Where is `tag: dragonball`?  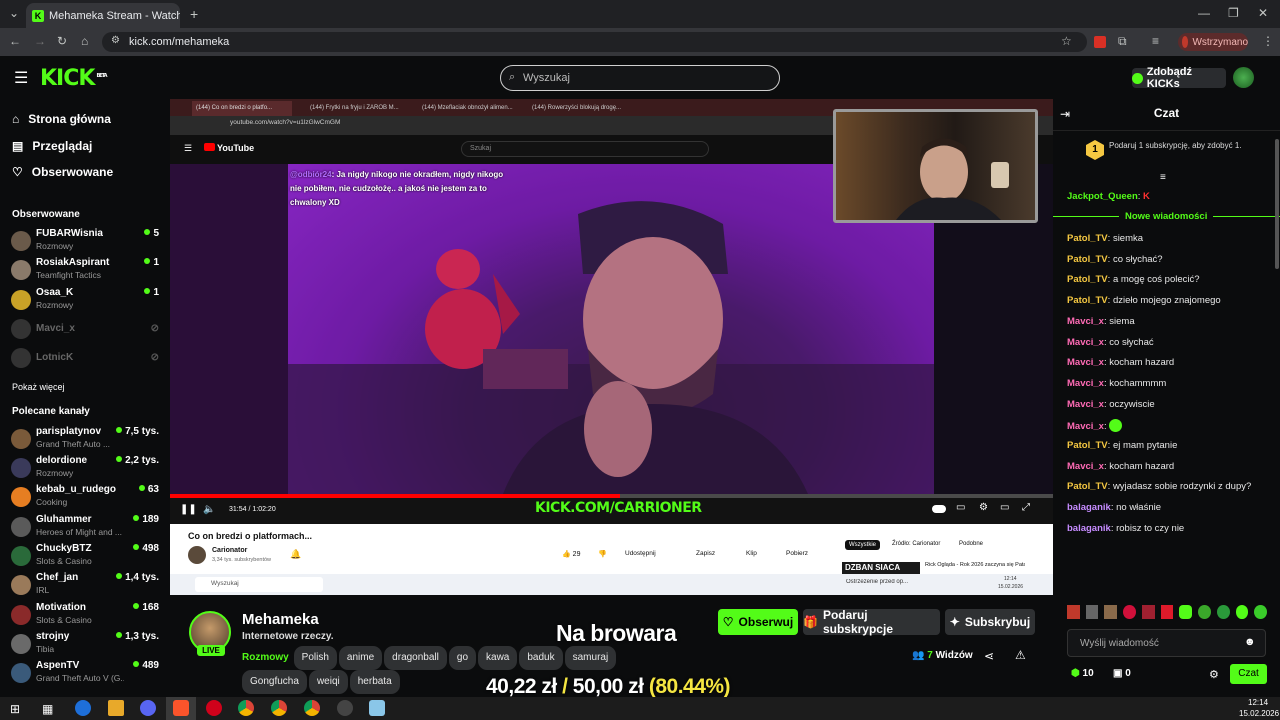
tag: dragonball is located at coordinates (415, 658).